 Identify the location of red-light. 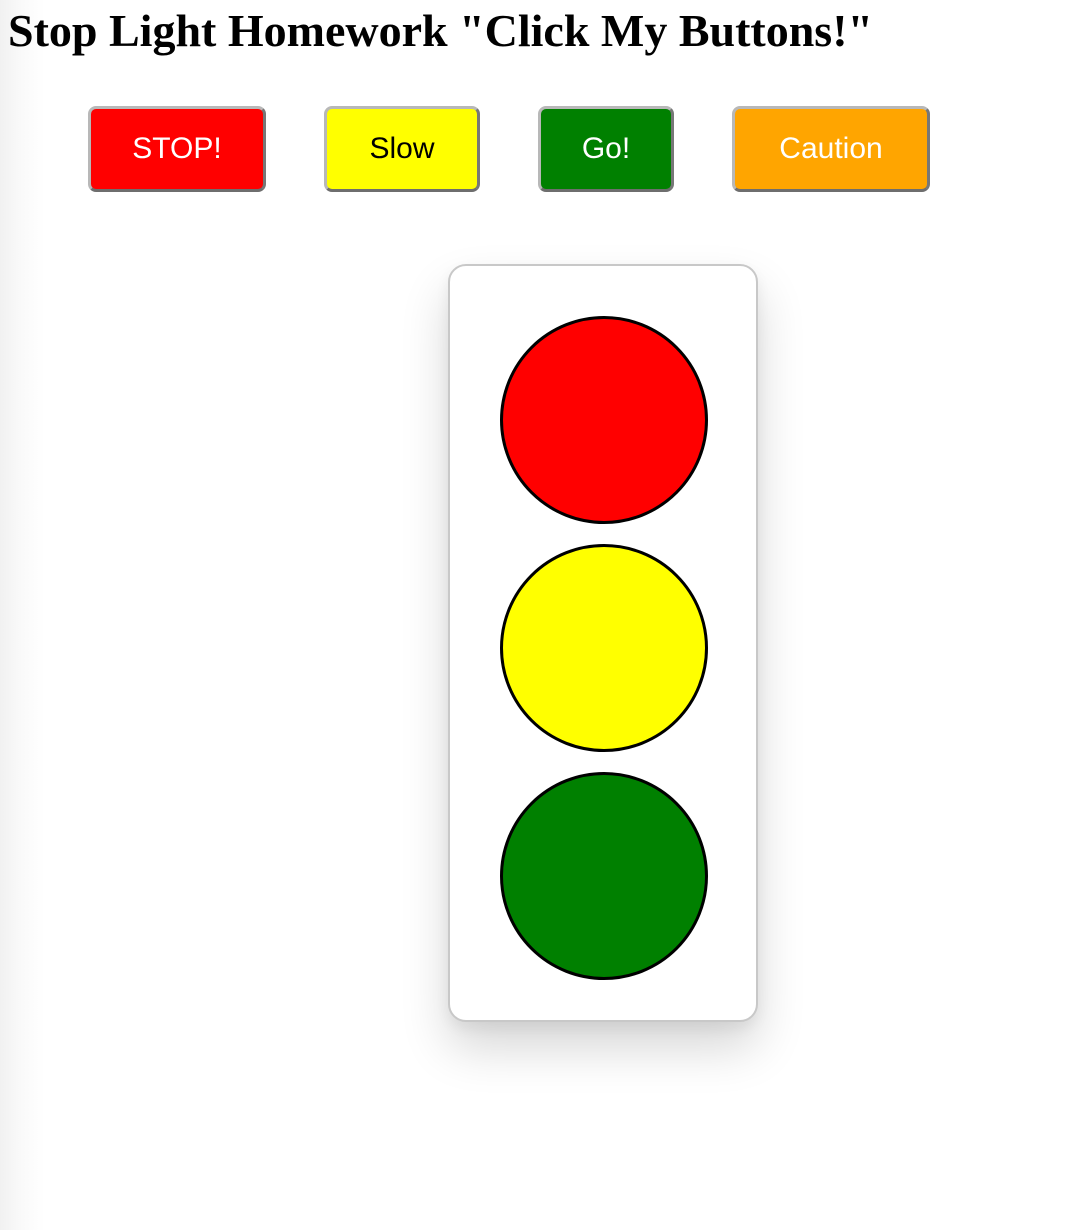
(604, 420).